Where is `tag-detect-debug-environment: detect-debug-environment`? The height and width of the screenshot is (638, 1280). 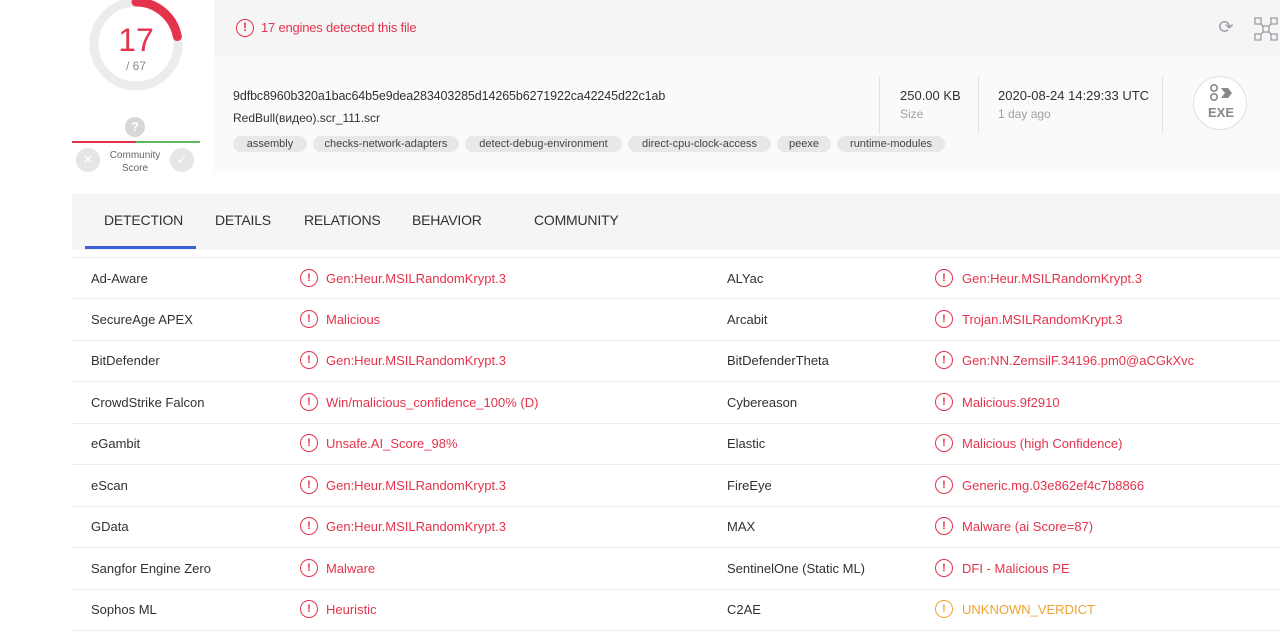 tag-detect-debug-environment: detect-debug-environment is located at coordinates (543, 144).